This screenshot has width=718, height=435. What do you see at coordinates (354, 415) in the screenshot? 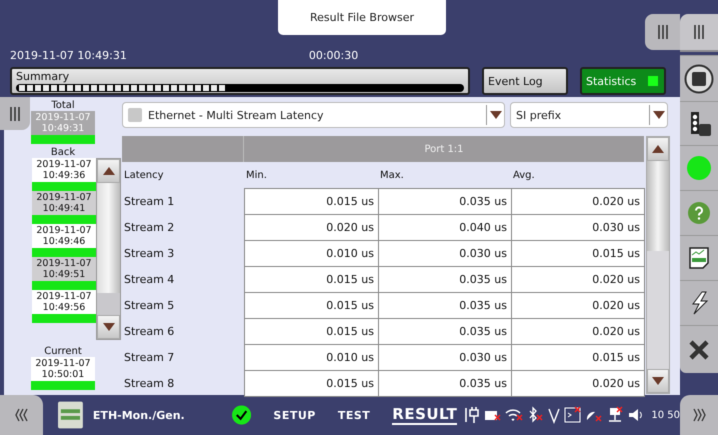
I see `nav-tab: TEST` at bounding box center [354, 415].